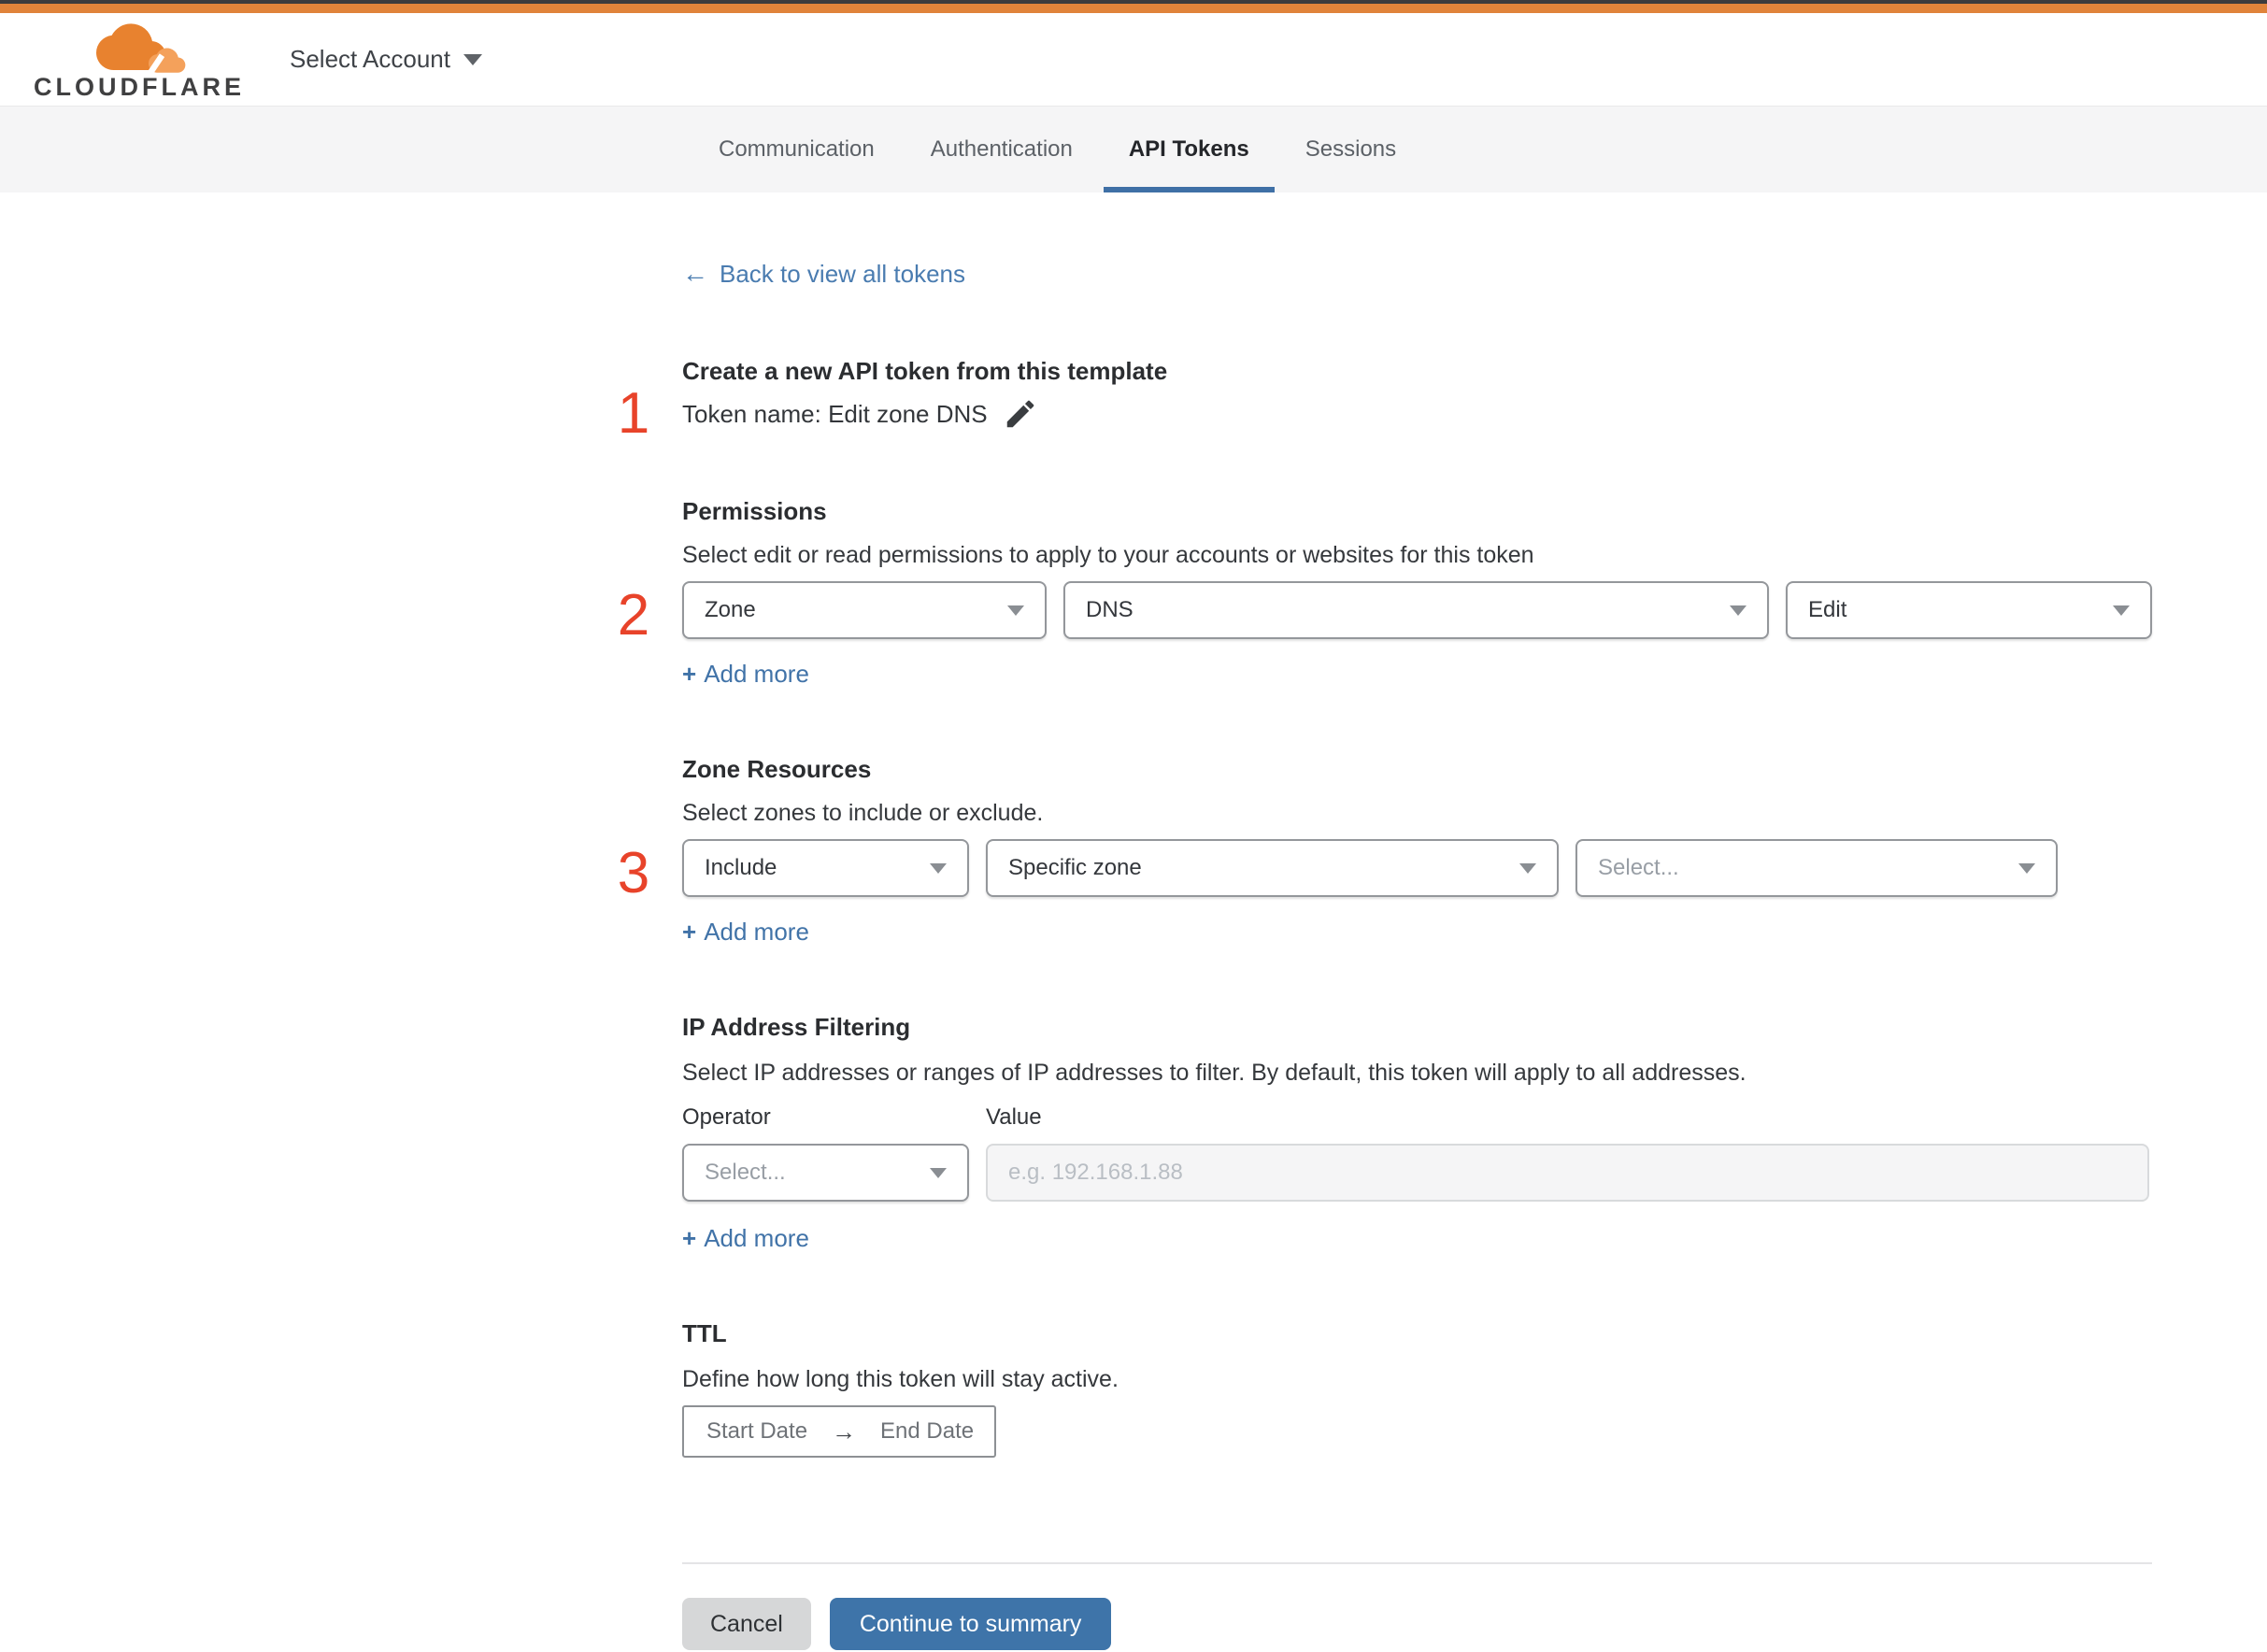  I want to click on logo-text: CLOUDFLARE, so click(140, 86).